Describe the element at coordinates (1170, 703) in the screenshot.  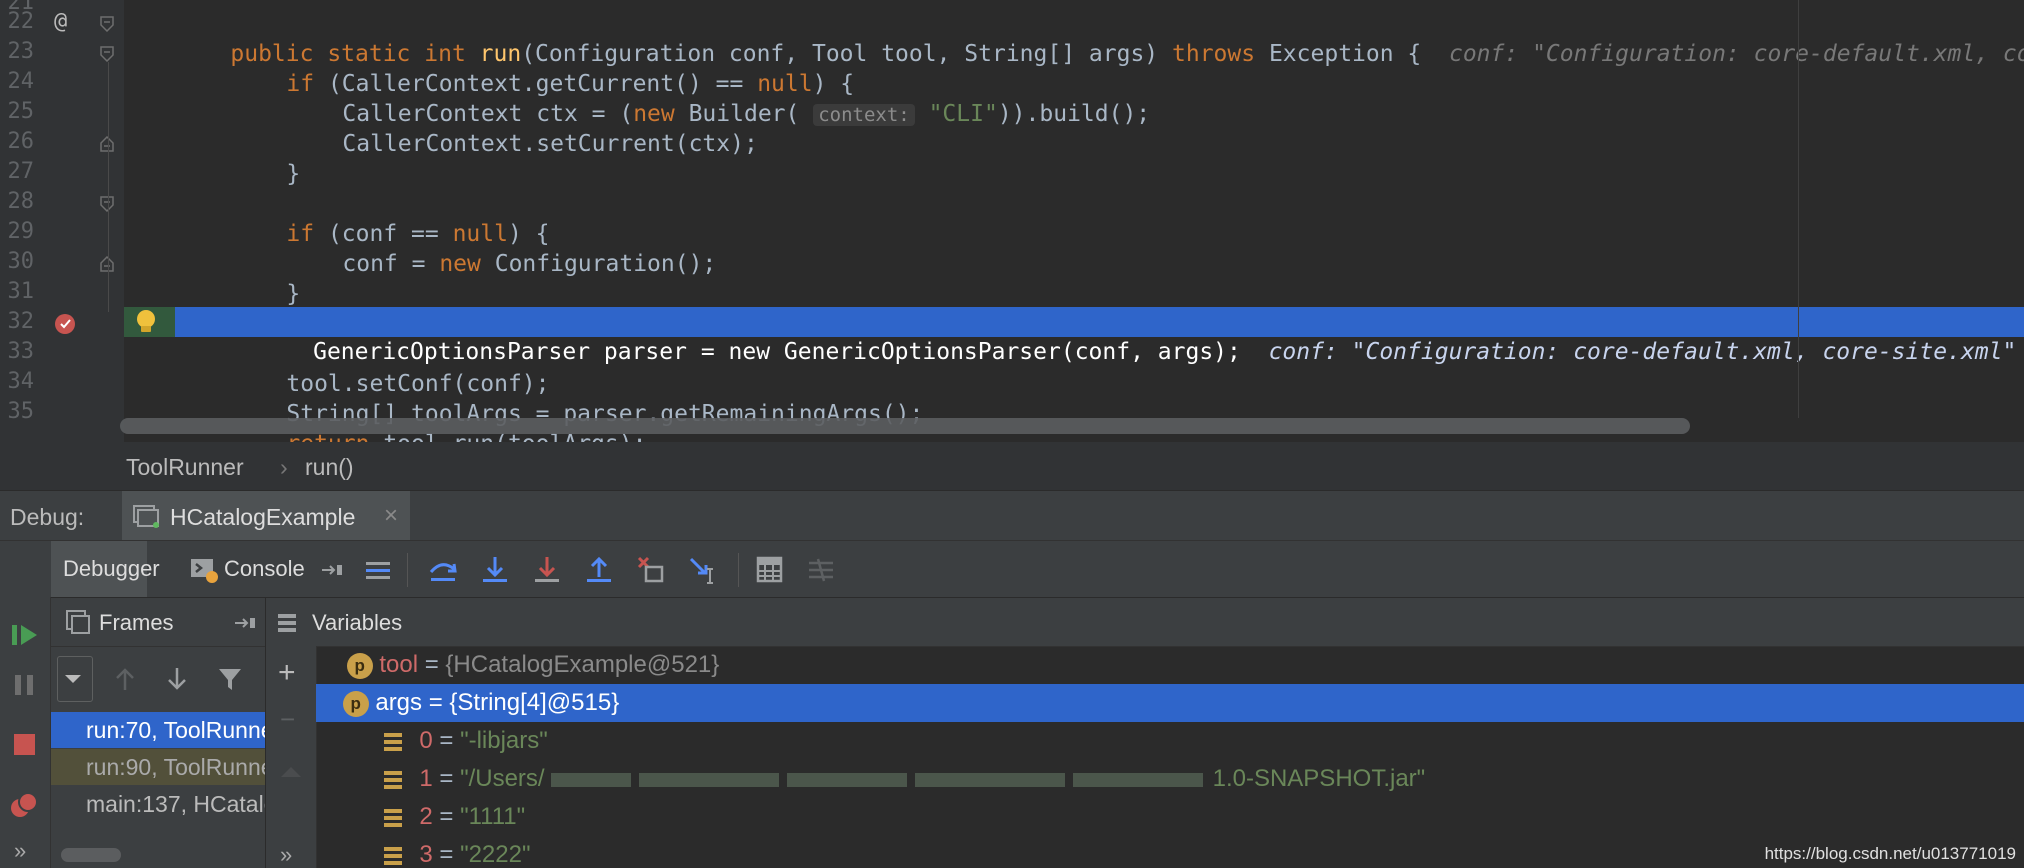
I see `variable-row-args: p args = {String[4]@515}` at that location.